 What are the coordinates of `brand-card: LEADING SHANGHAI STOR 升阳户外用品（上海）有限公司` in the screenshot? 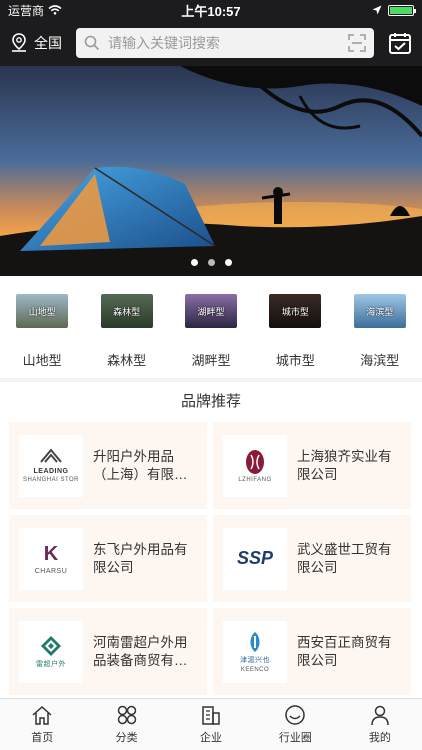 It's located at (108, 465).